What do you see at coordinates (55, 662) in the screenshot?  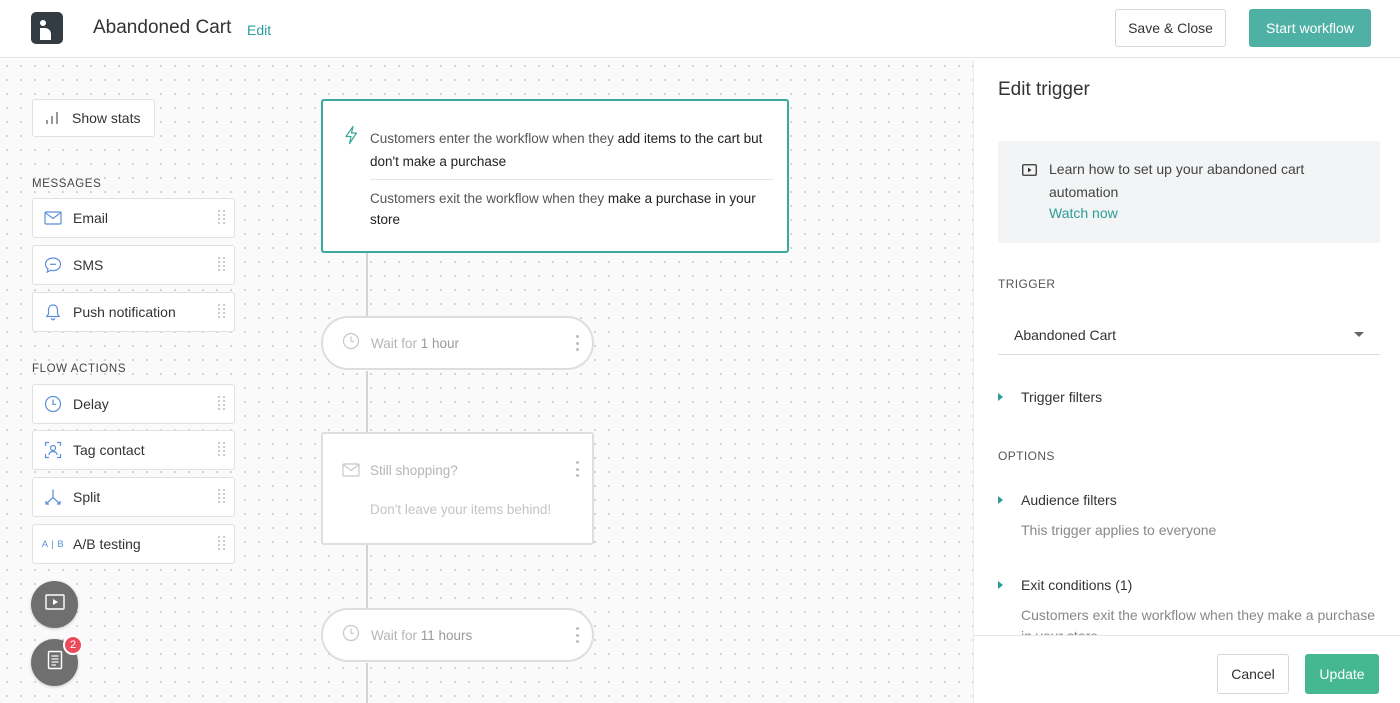 I see `document-icon` at bounding box center [55, 662].